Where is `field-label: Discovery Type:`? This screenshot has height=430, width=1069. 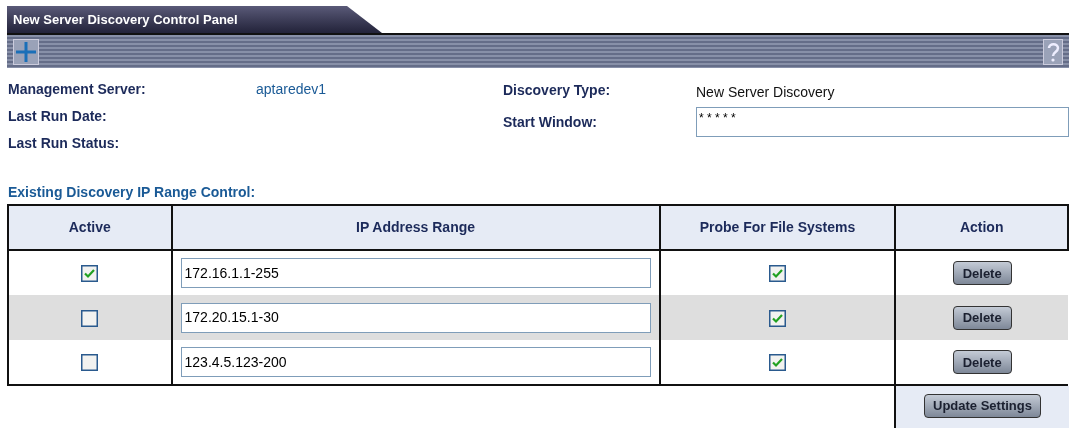
field-label: Discovery Type: is located at coordinates (557, 90).